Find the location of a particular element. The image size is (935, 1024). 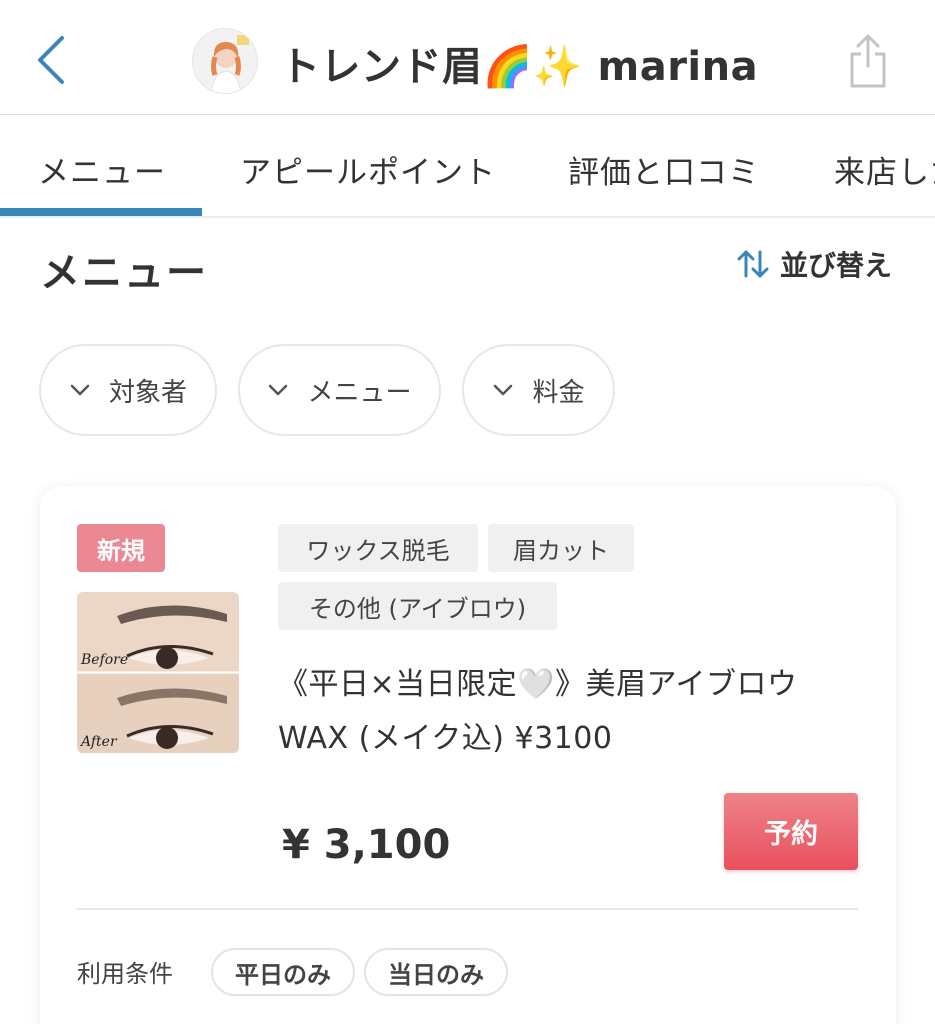

chevron-left-icon is located at coordinates (51, 60).